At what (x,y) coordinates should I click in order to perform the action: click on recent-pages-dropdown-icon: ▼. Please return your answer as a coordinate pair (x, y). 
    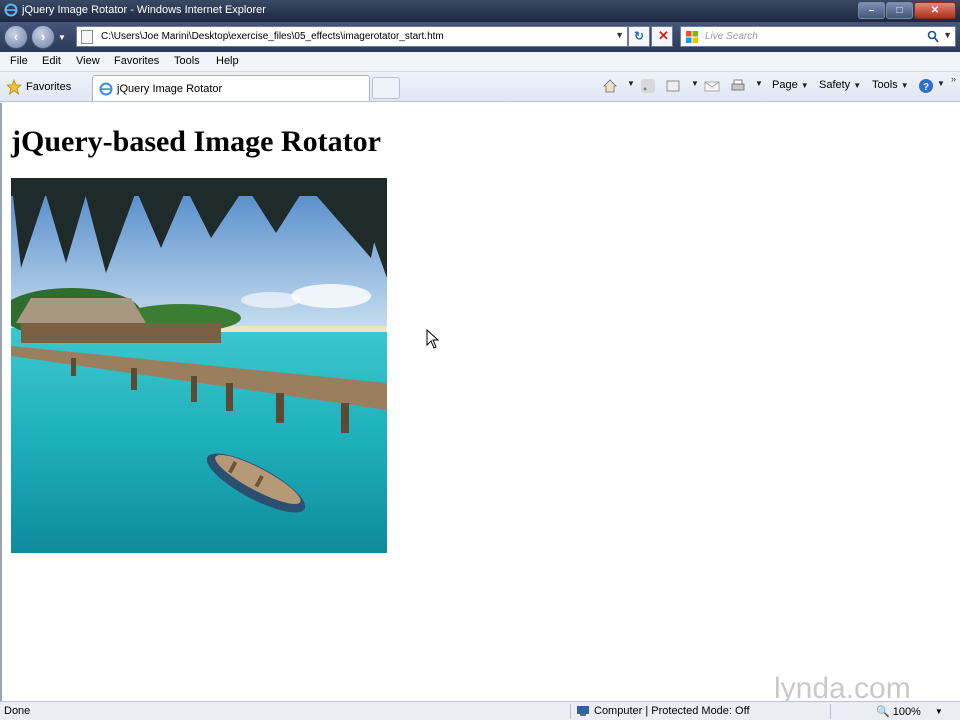
    Looking at the image, I should click on (62, 37).